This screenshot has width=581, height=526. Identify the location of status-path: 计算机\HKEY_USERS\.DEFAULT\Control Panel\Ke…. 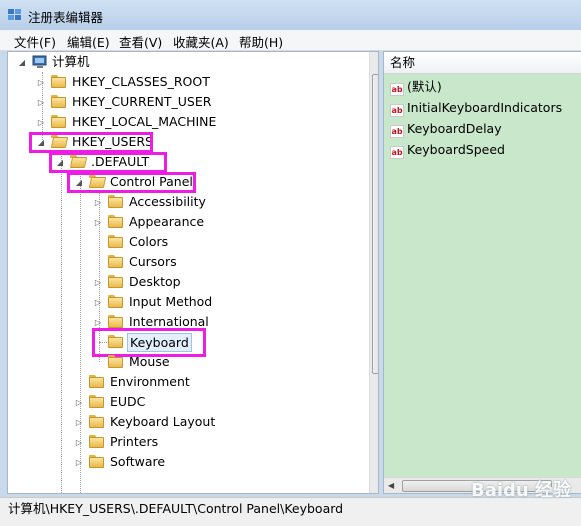
(176, 508).